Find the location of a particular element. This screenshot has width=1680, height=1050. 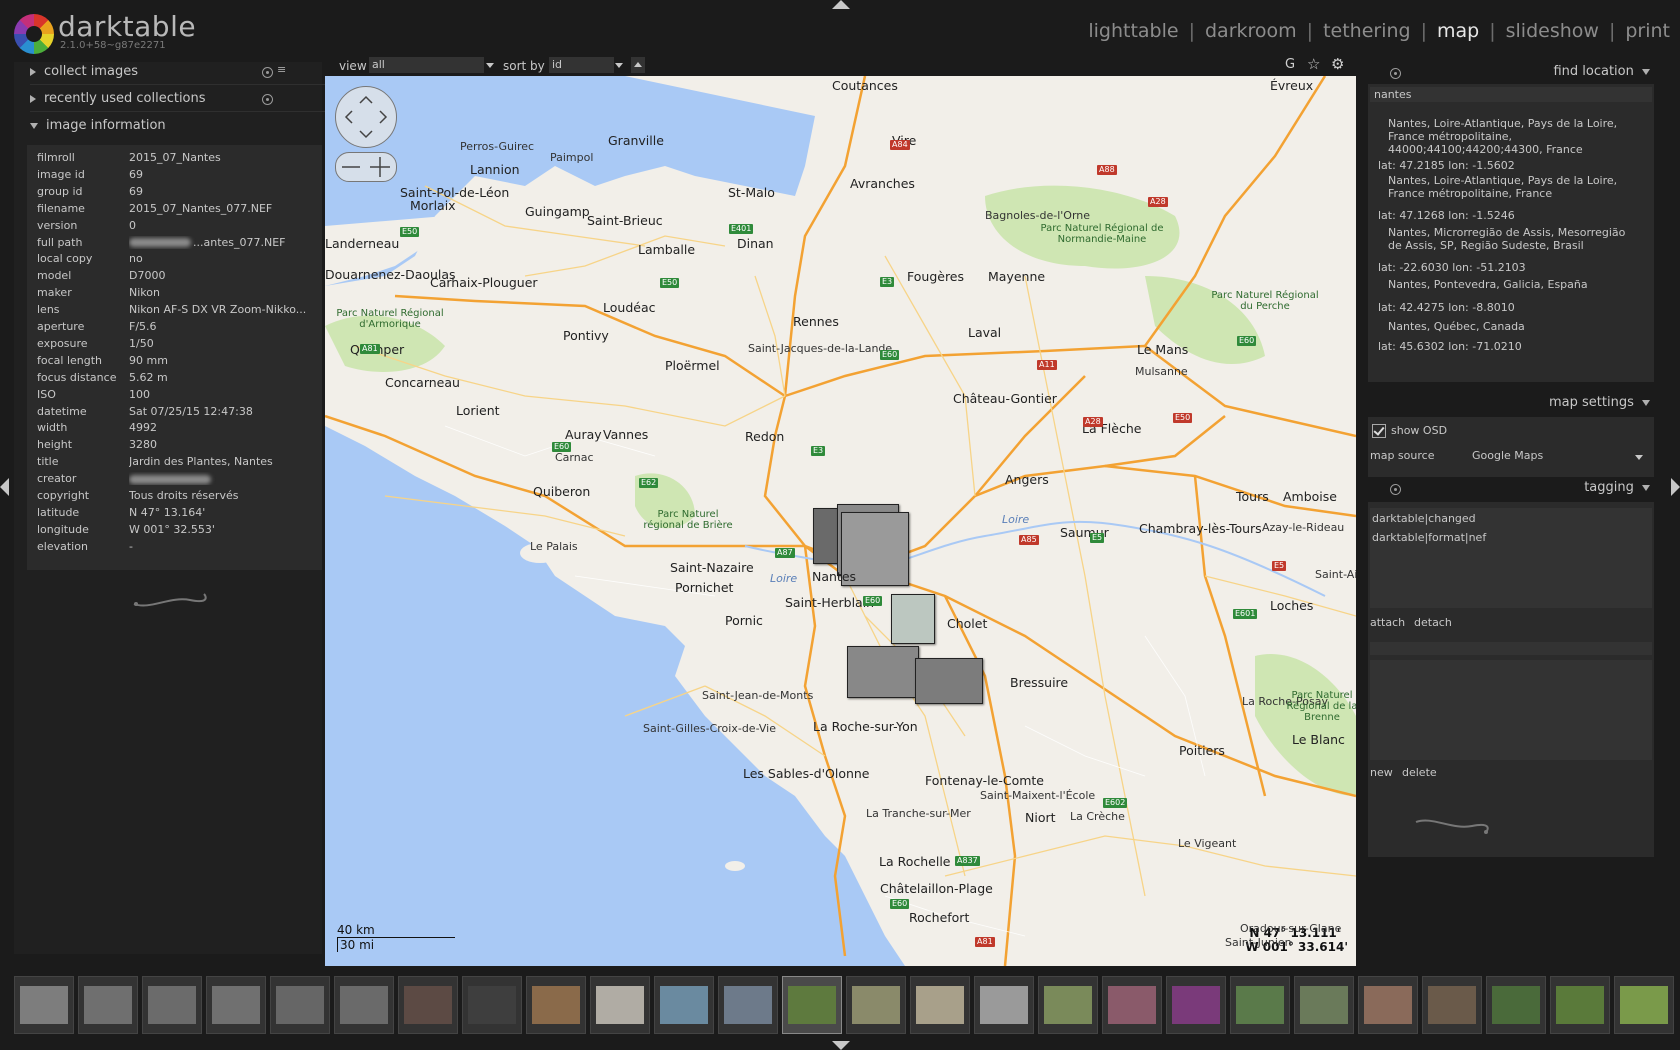

map-road-shield: E401 is located at coordinates (741, 229).